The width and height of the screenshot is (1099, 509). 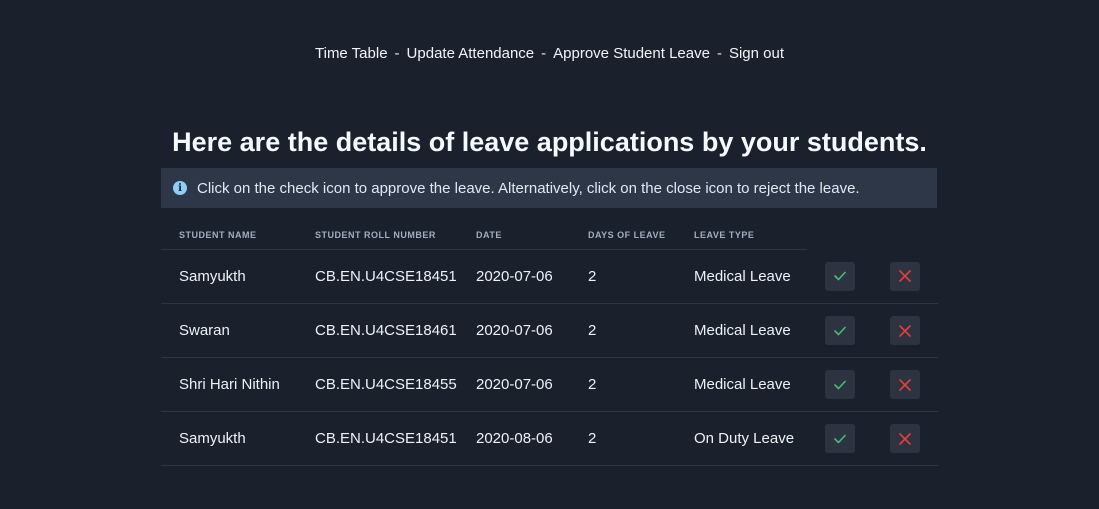 I want to click on header-student-roll-number: Student Roll Number, so click(x=377, y=235).